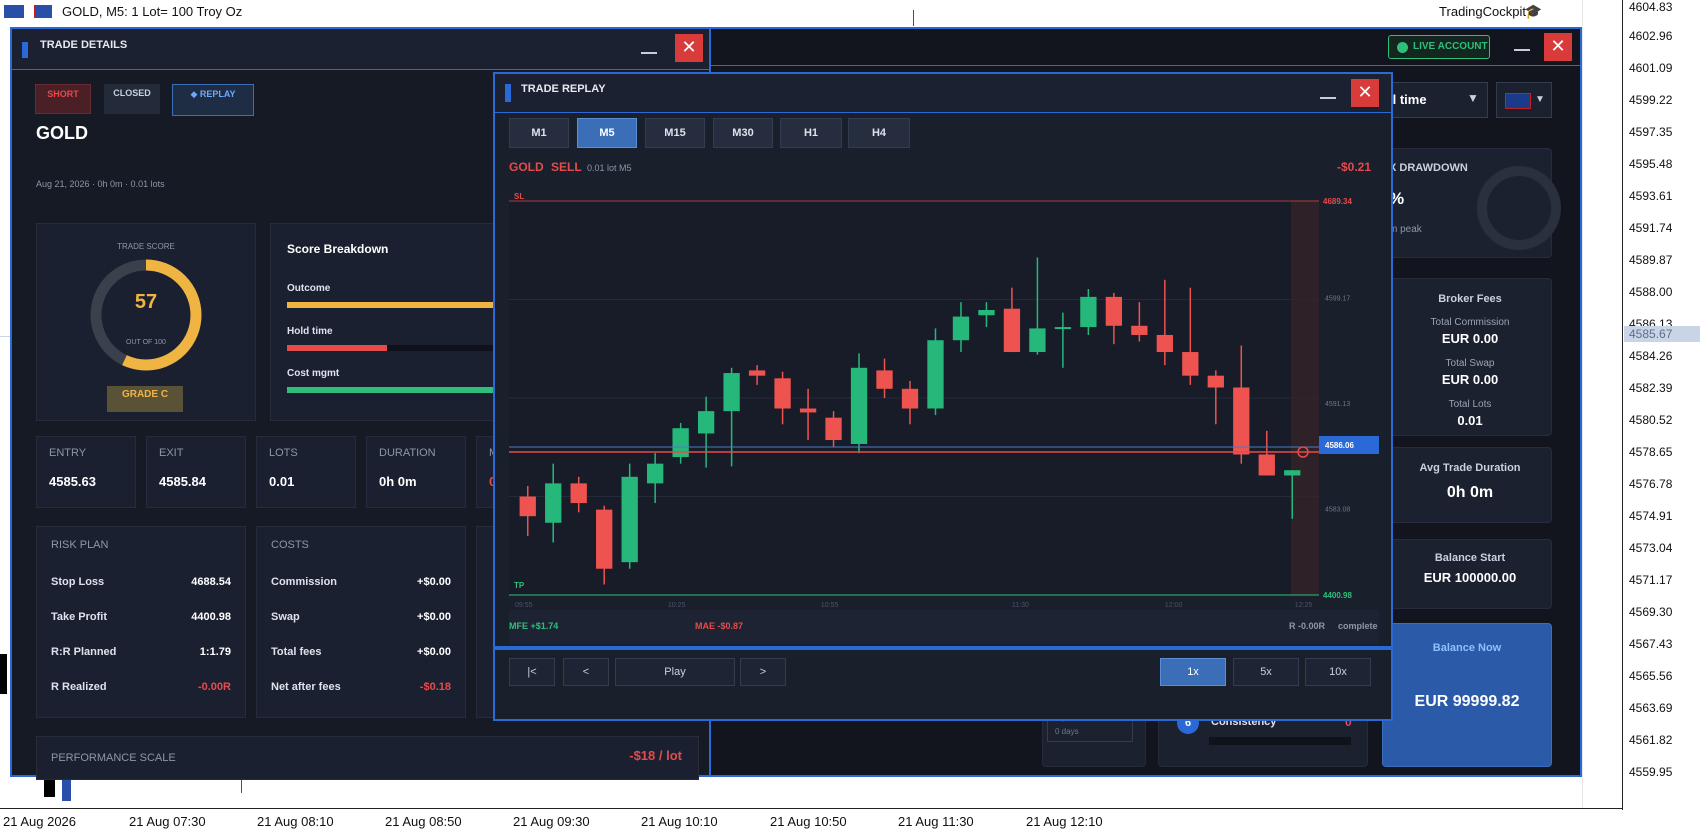  What do you see at coordinates (1651, 292) in the screenshot?
I see `price-label: 4588.00` at bounding box center [1651, 292].